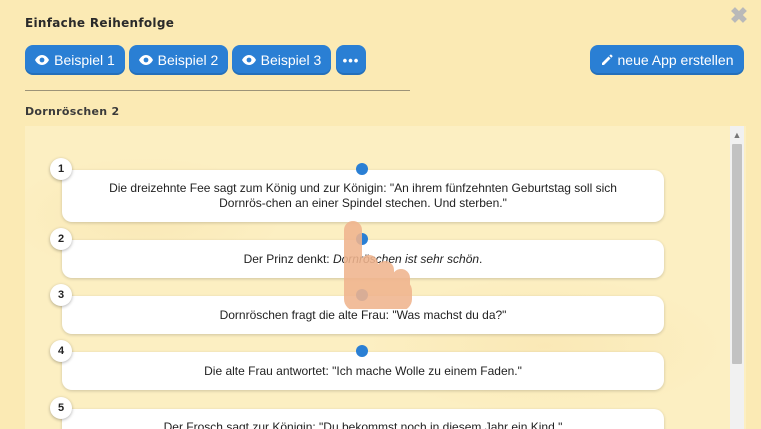 The image size is (761, 429). Describe the element at coordinates (61, 408) in the screenshot. I see `card-number: 5` at that location.